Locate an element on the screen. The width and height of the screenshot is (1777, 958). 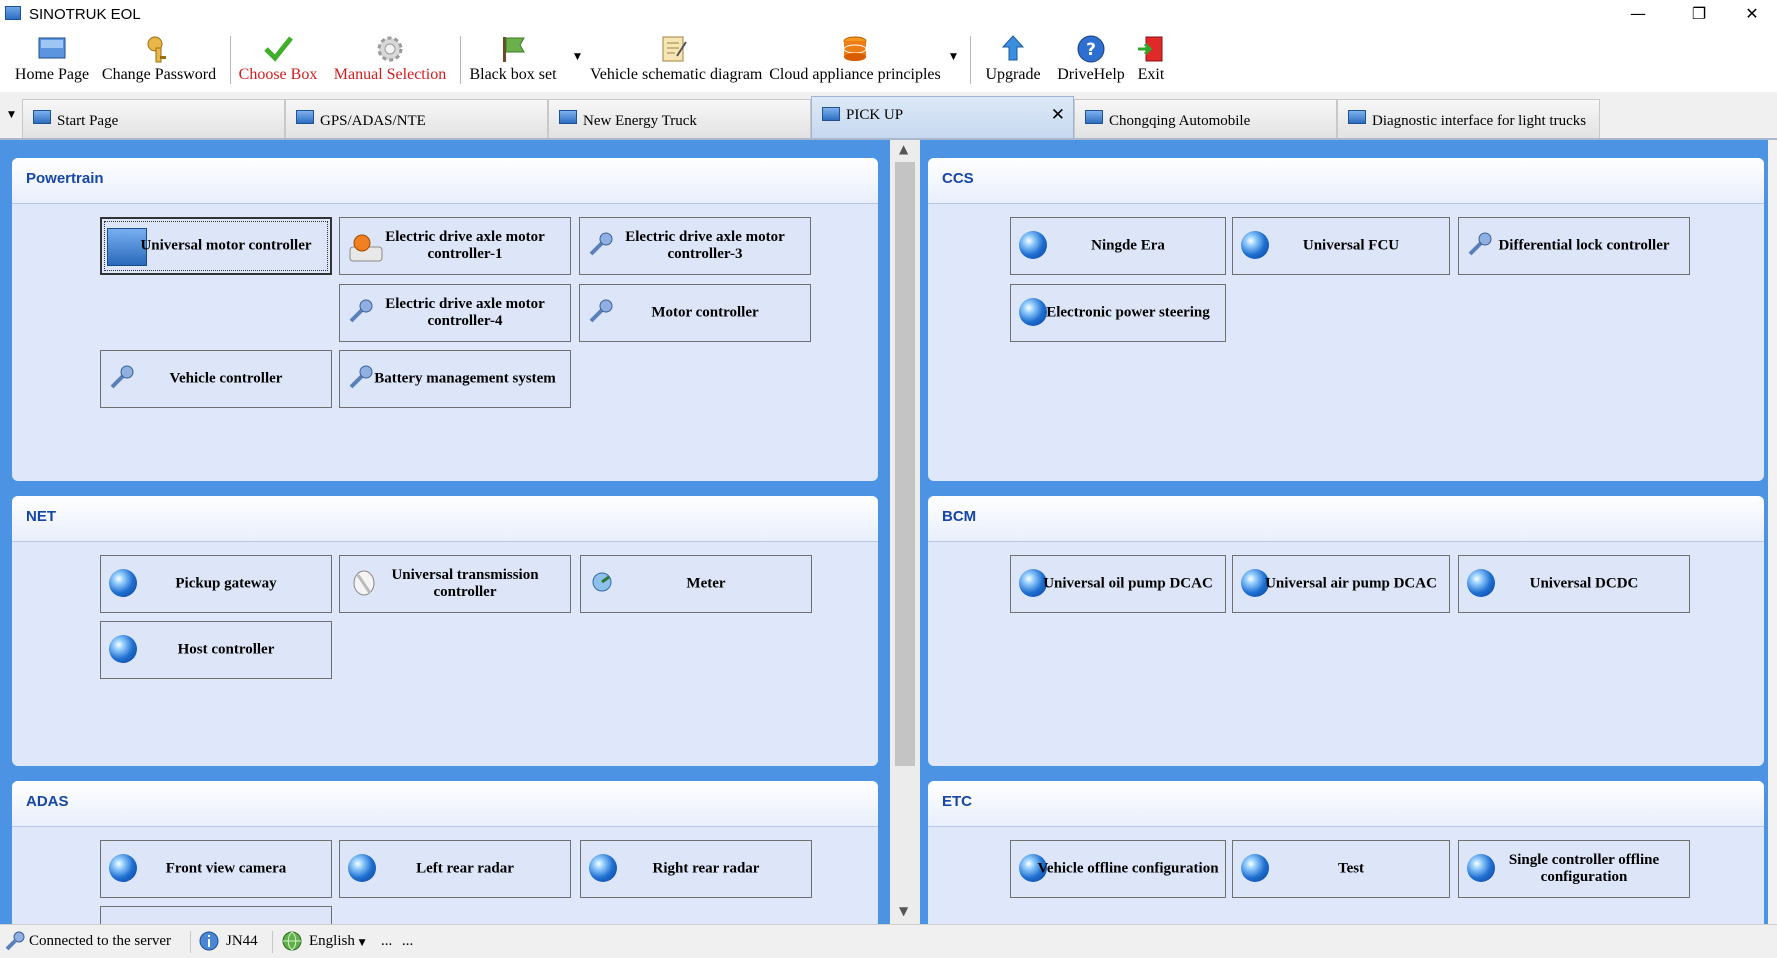
choose-box-label: Choose Box is located at coordinates (278, 74).